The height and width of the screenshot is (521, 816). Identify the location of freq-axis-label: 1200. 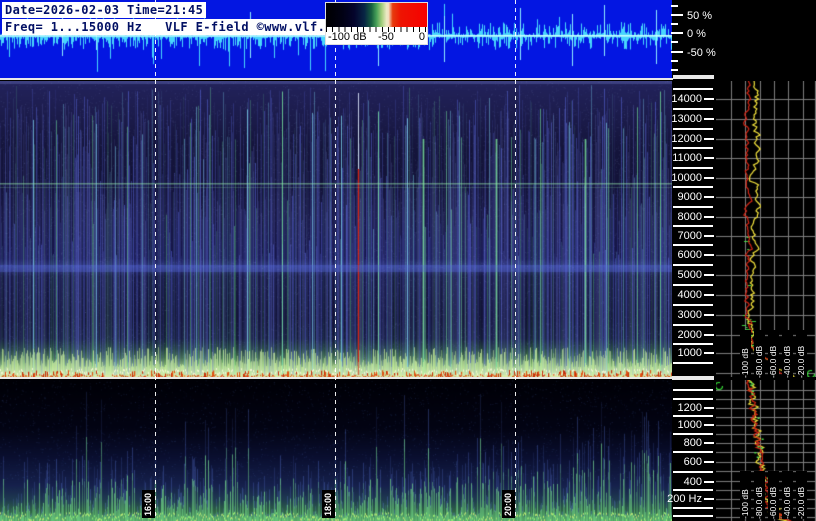
(689, 408).